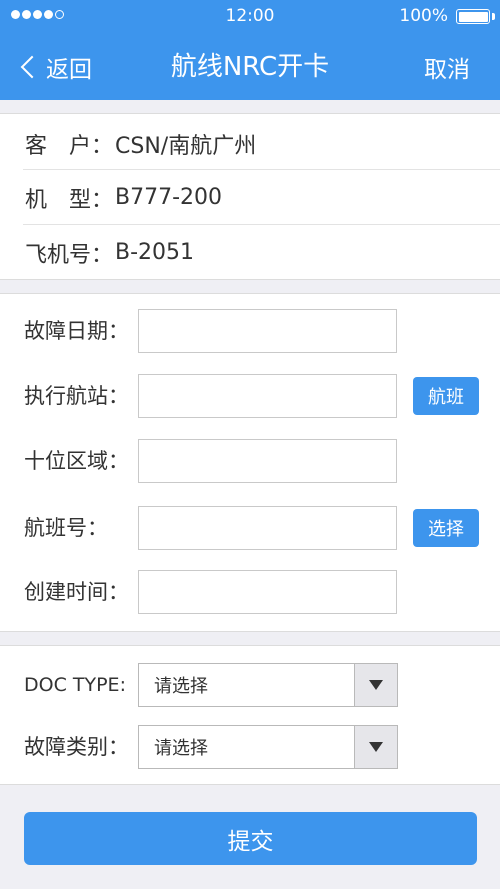 This screenshot has height=889, width=500. What do you see at coordinates (66, 528) in the screenshot?
I see `flight-no-label: 航班号：` at bounding box center [66, 528].